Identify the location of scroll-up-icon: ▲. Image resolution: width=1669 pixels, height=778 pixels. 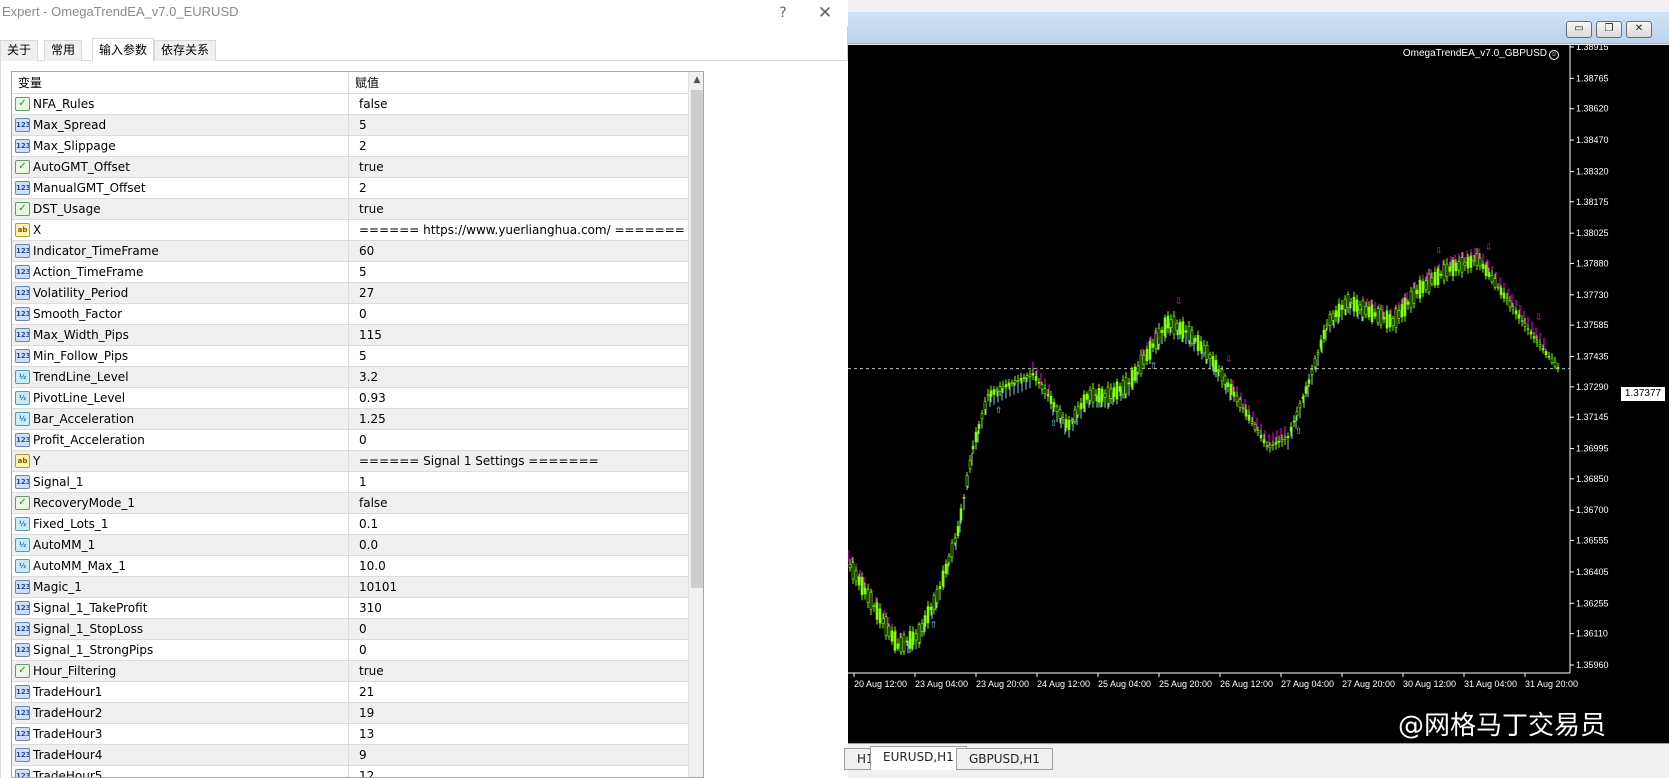
(696, 80).